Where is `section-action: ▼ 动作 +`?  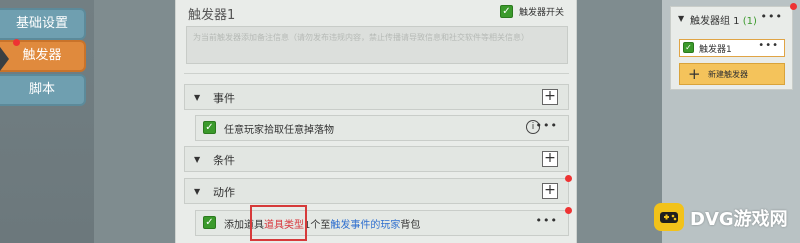 section-action: ▼ 动作 + is located at coordinates (376, 191).